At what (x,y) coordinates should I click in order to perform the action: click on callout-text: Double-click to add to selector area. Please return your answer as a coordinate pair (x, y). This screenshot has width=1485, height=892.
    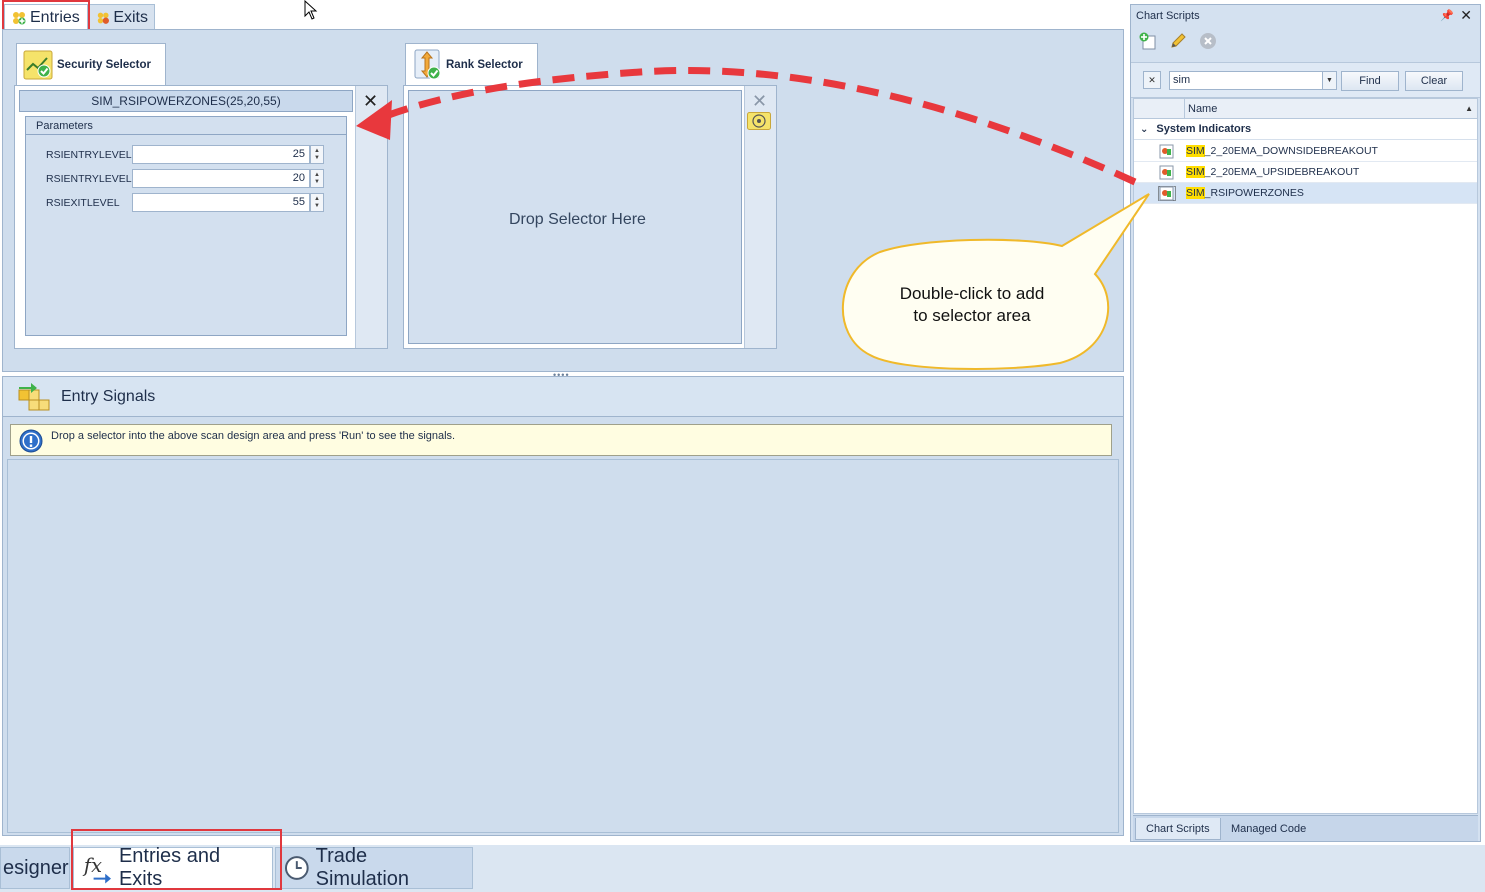
    Looking at the image, I should click on (972, 305).